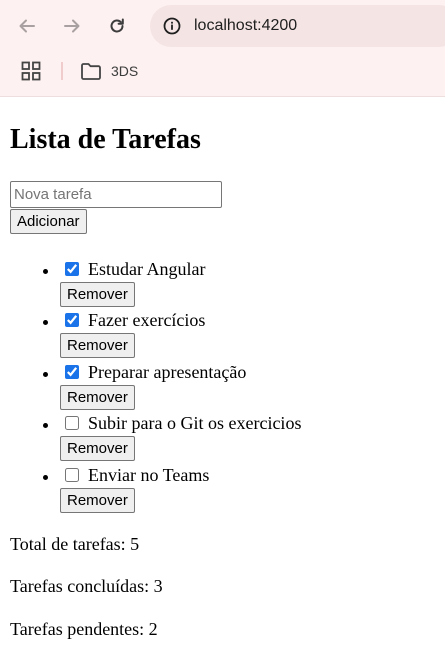 The image size is (445, 650). I want to click on task-item: Subir para o Git os exerciciosRemover, so click(180, 436).